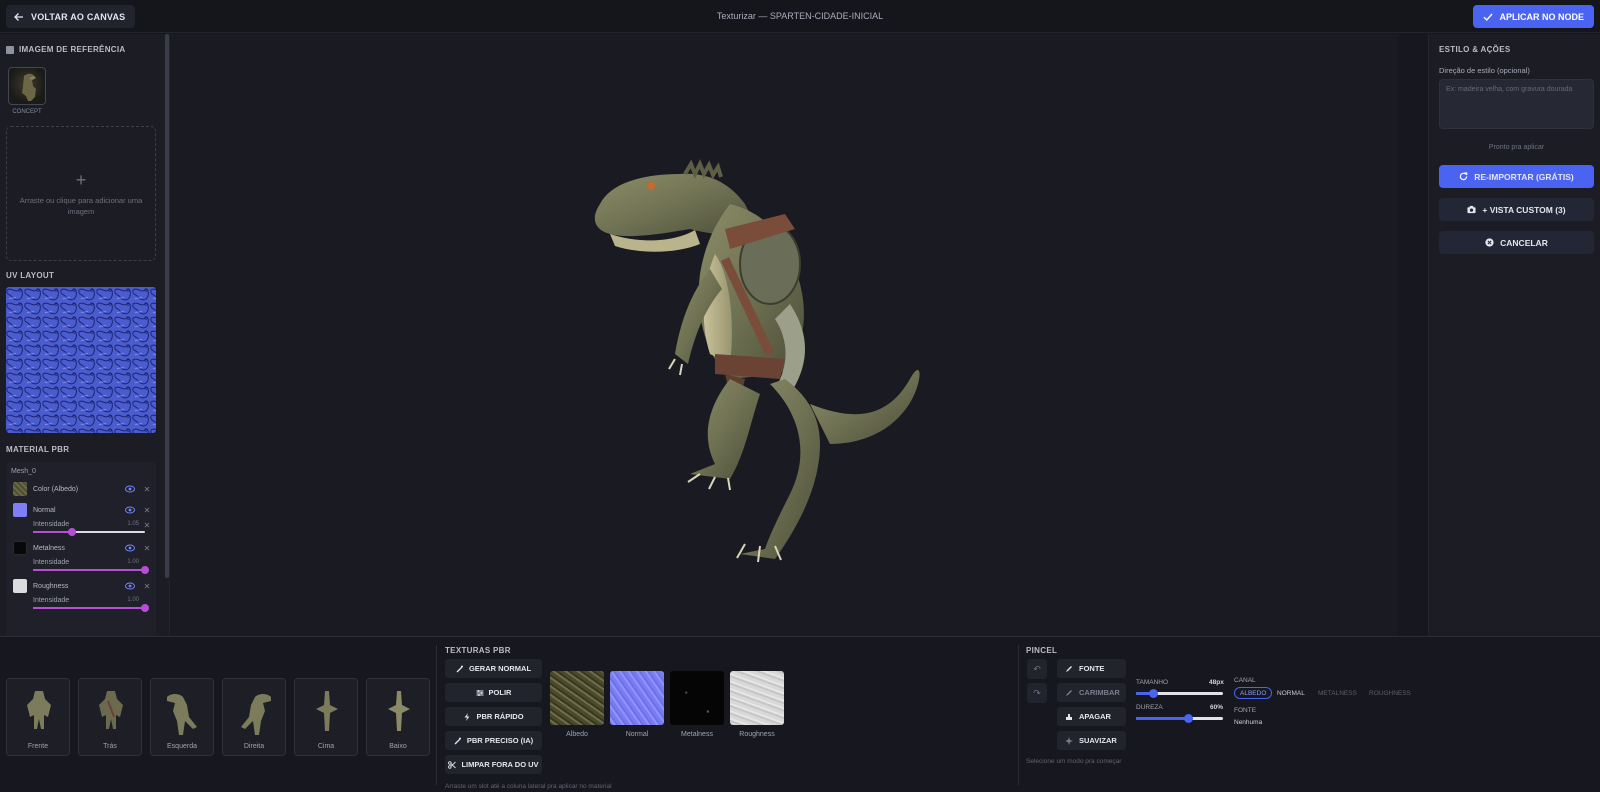 The height and width of the screenshot is (792, 1600). I want to click on view-card-top: Cima, so click(326, 717).